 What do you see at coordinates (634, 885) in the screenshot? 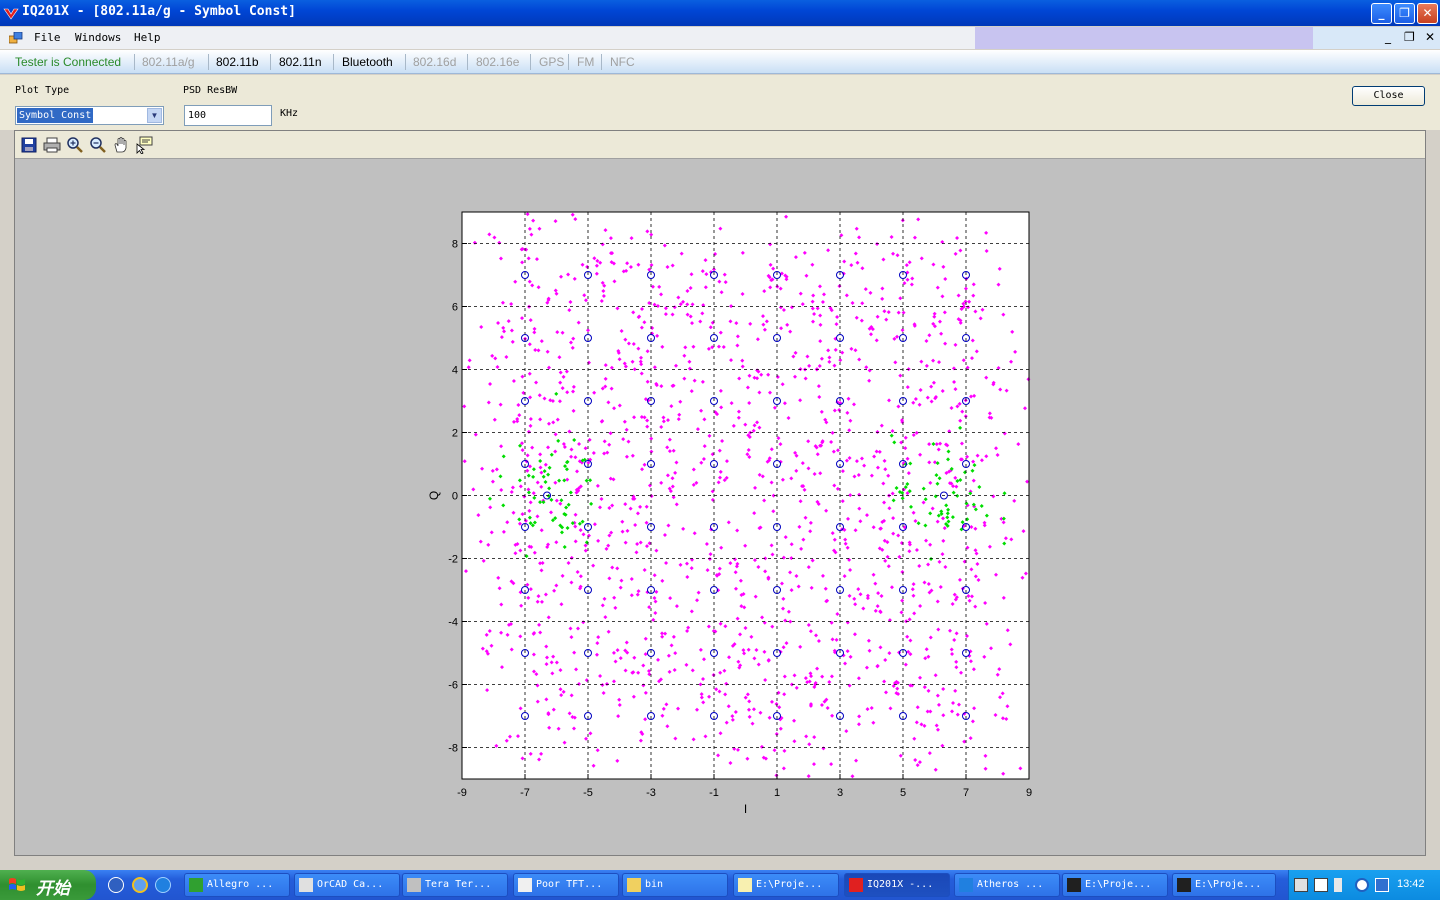
I see `folder-icon` at bounding box center [634, 885].